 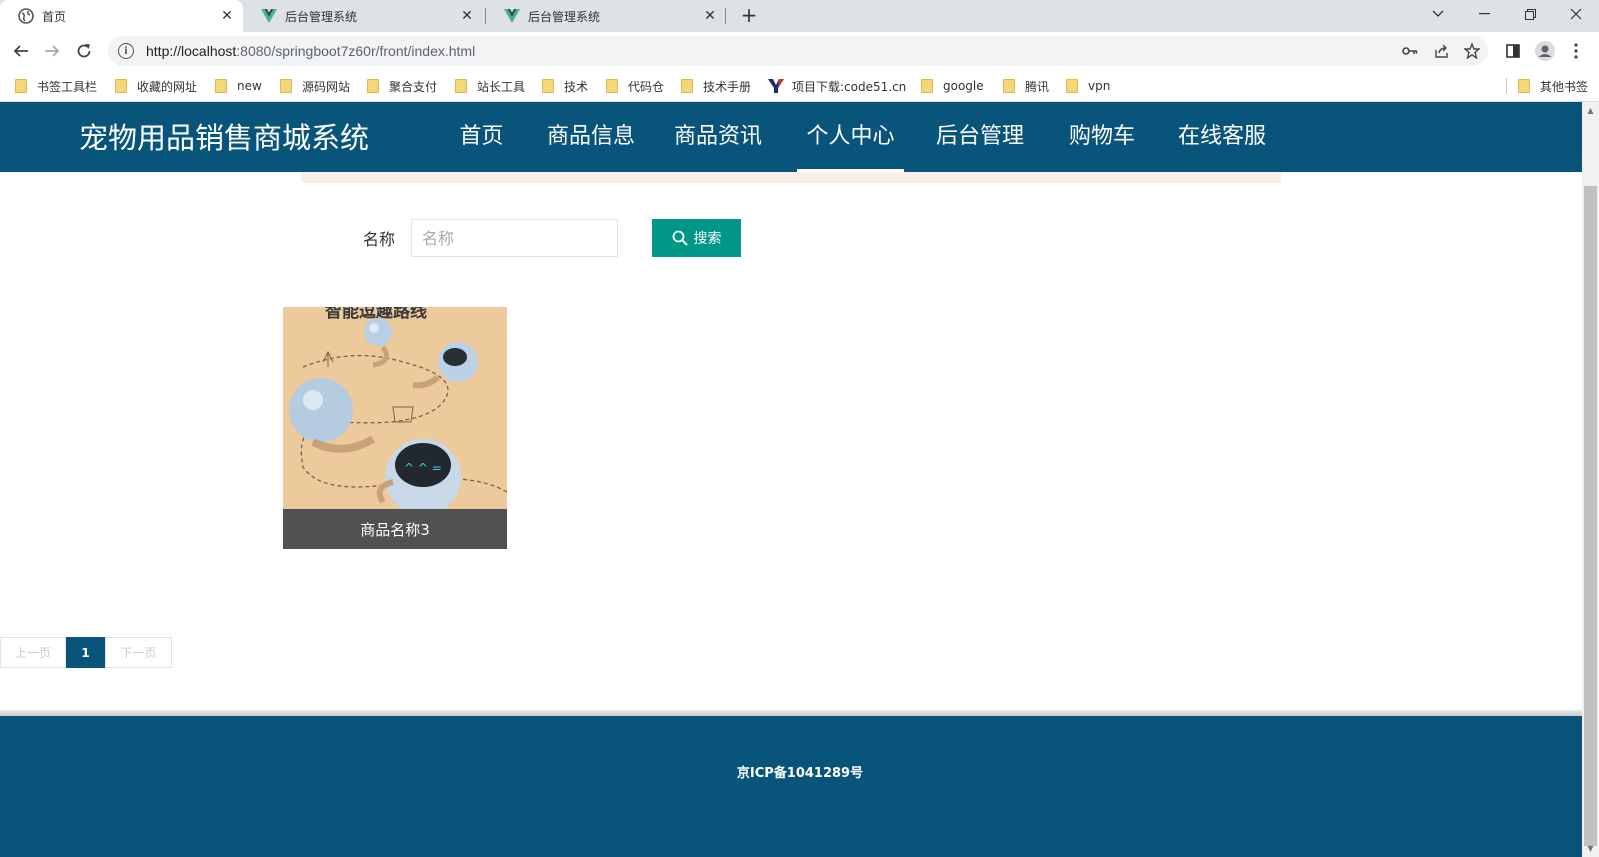 I want to click on bookmark-divider, so click(x=1506, y=86).